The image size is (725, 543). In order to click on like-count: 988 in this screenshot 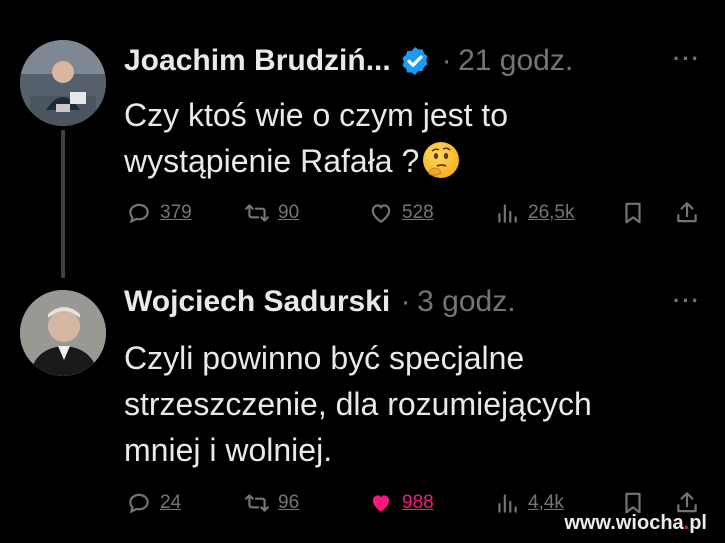, I will do `click(418, 502)`.